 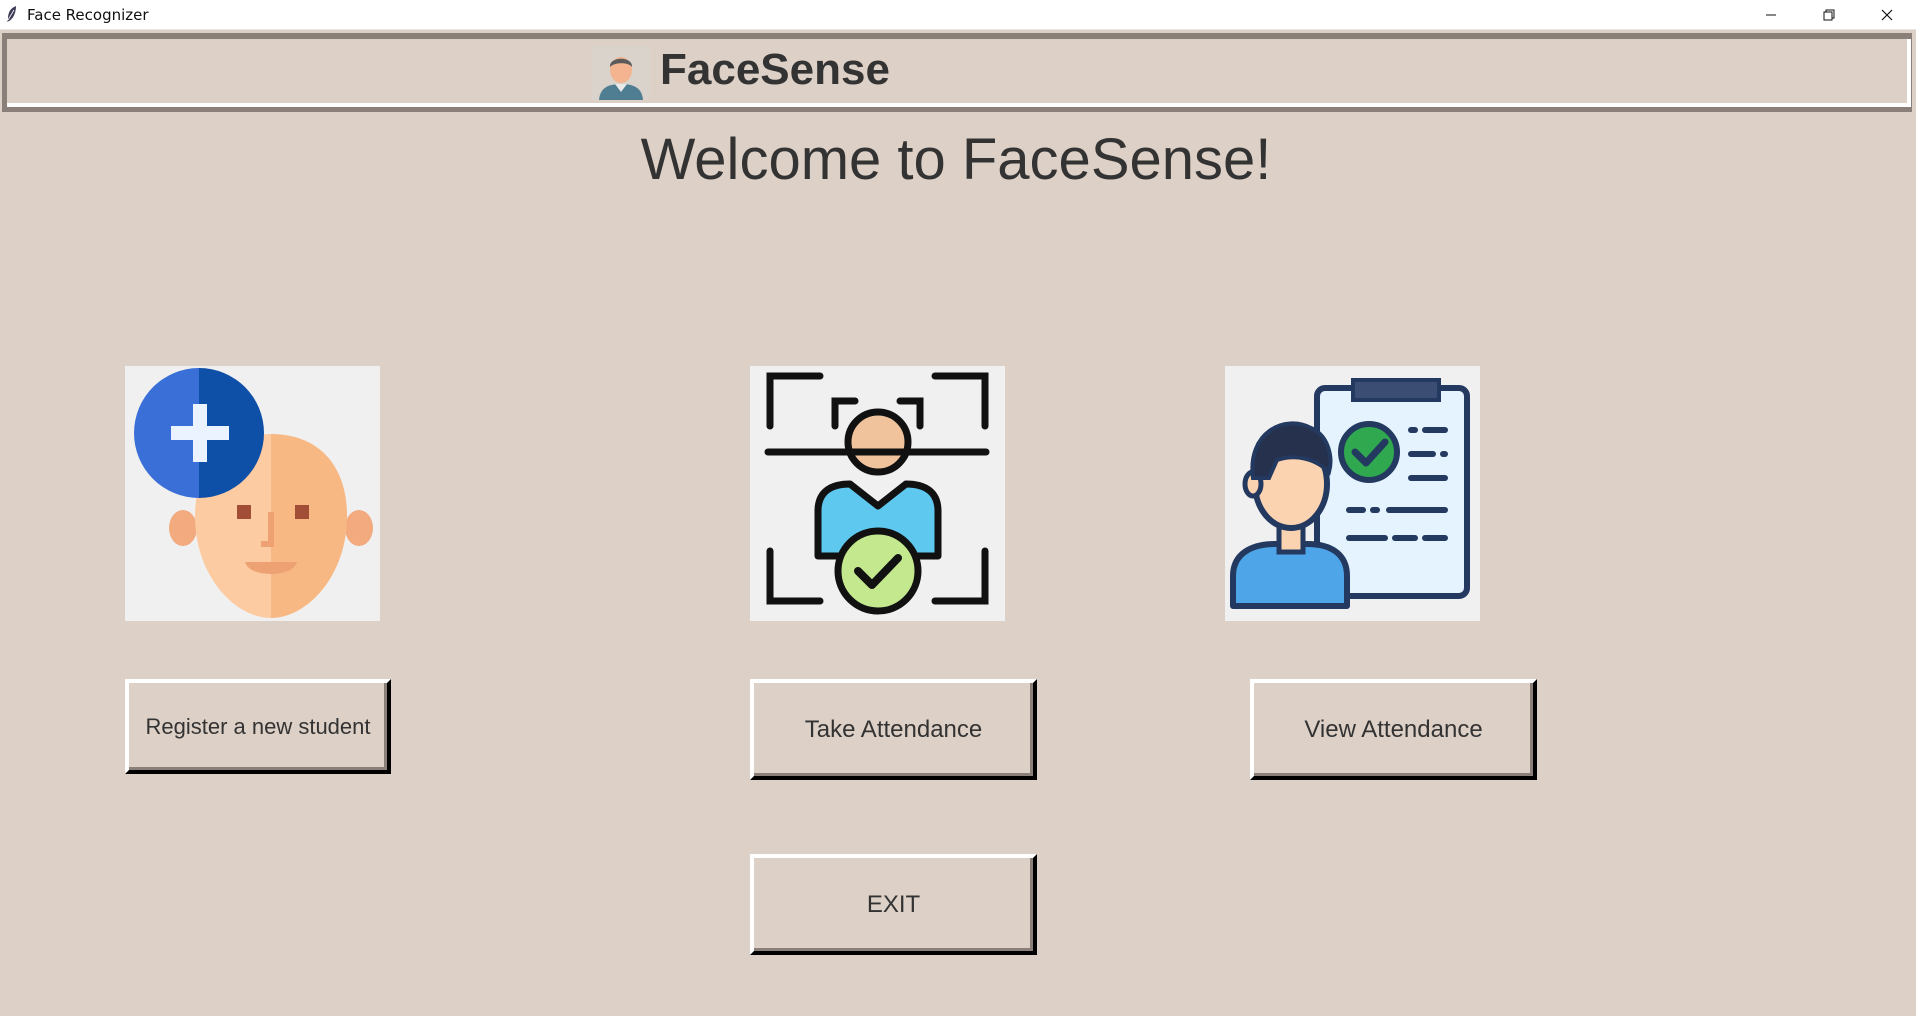 I want to click on take-attendance-image, so click(x=877, y=493).